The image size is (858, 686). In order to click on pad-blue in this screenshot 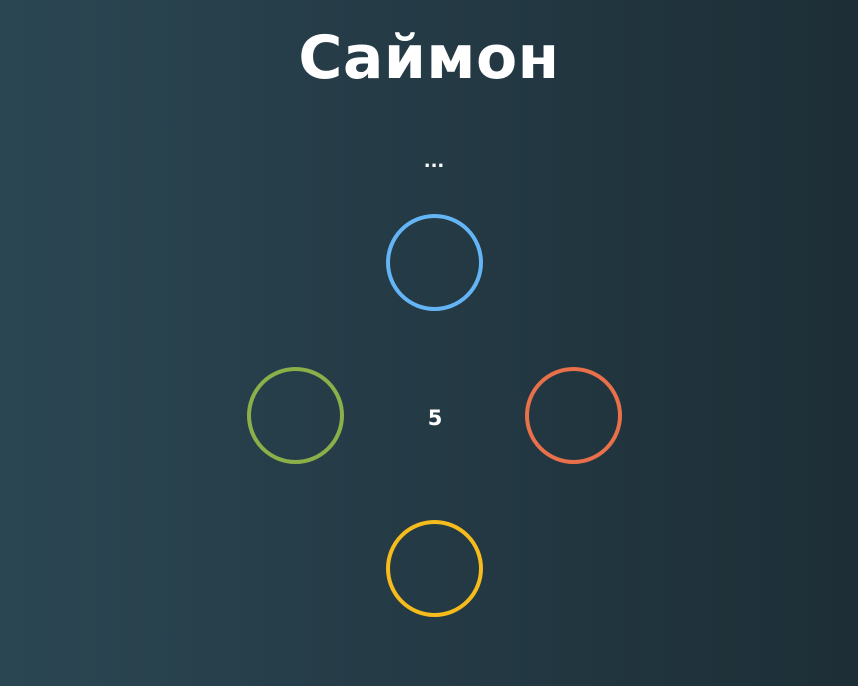, I will do `click(434, 262)`.